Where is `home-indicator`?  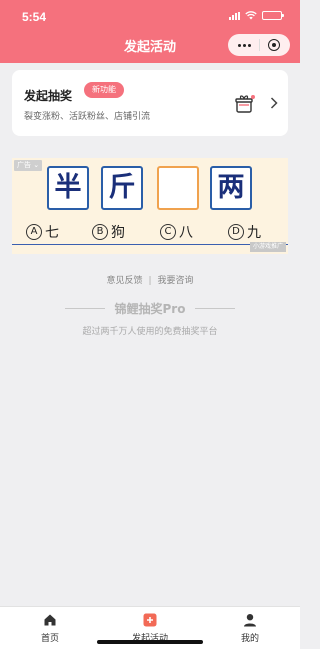
home-indicator is located at coordinates (150, 642).